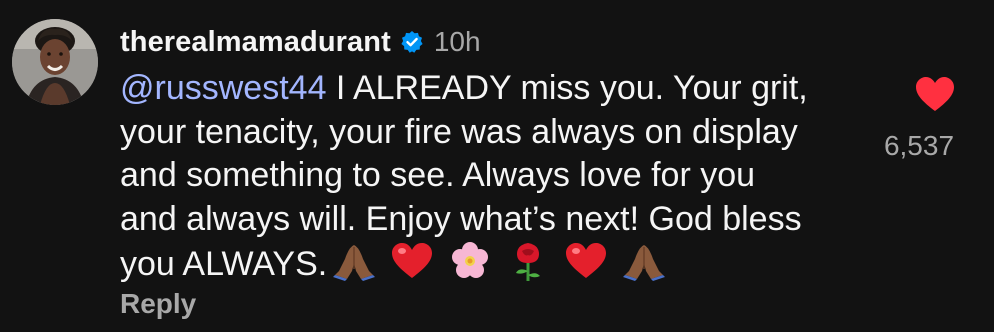 The height and width of the screenshot is (332, 994). I want to click on username: therealmamadurant, so click(255, 42).